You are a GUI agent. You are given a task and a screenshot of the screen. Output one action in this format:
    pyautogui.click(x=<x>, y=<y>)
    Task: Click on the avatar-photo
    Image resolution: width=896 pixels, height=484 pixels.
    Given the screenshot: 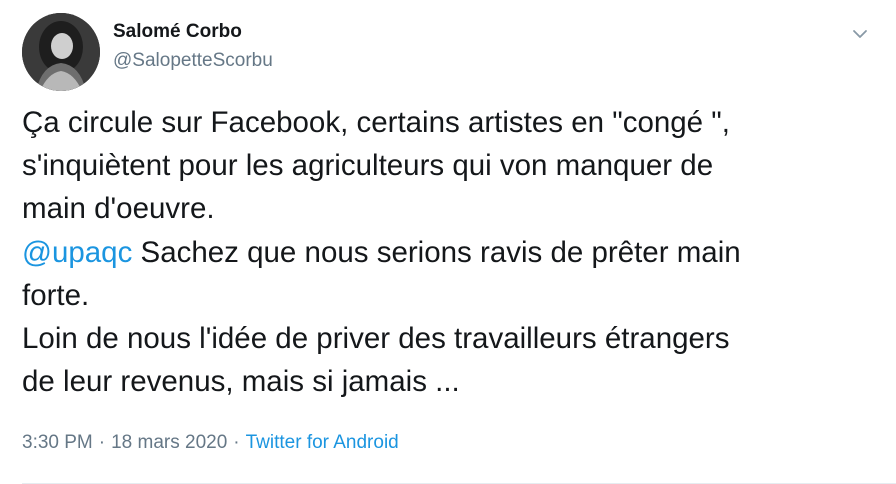 What is the action you would take?
    pyautogui.click(x=61, y=52)
    